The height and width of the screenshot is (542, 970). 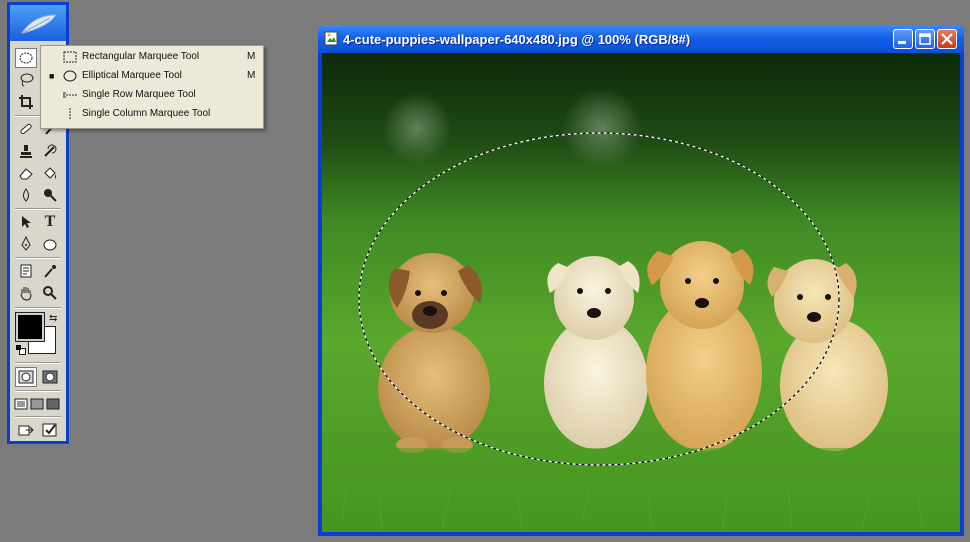 I want to click on puppy-golden, so click(x=704, y=346).